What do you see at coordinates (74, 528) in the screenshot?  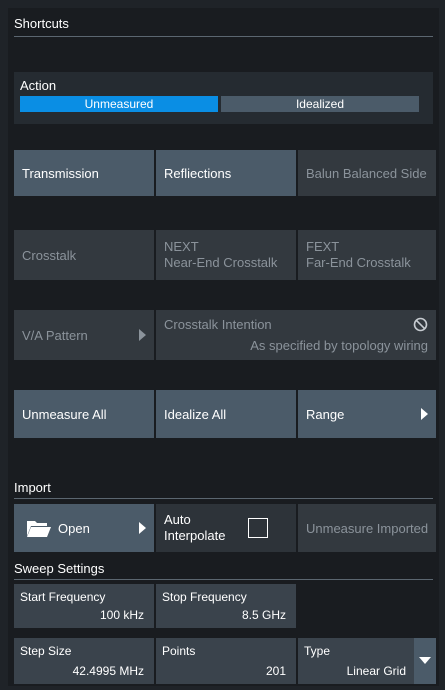 I see `open-label: Open` at bounding box center [74, 528].